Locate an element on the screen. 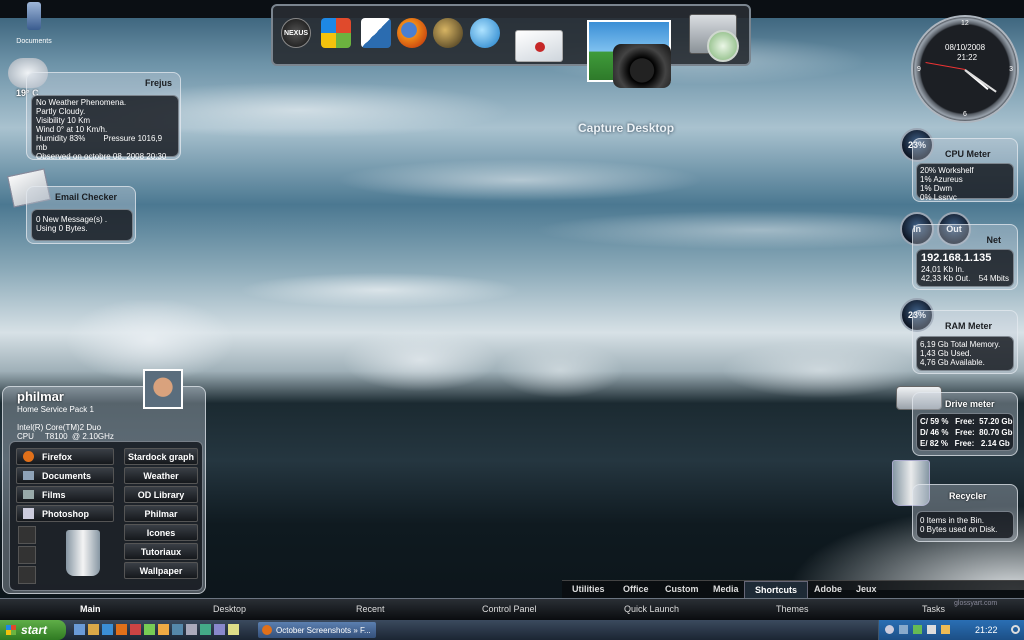 Image resolution: width=1024 pixels, height=640 pixels. launcher-stardock-graph: Stardock graph is located at coordinates (161, 456).